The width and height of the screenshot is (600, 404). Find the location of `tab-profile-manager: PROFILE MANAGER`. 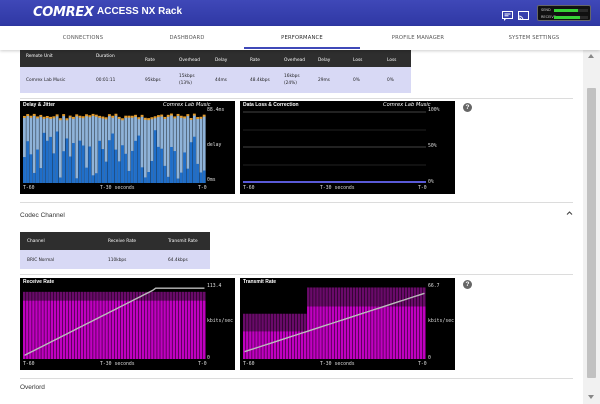

tab-profile-manager: PROFILE MANAGER is located at coordinates (418, 38).